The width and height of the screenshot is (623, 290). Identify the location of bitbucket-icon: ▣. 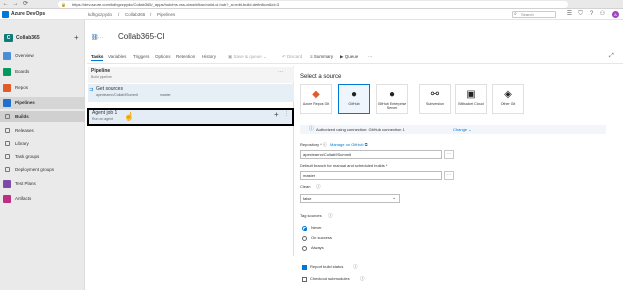
(471, 94).